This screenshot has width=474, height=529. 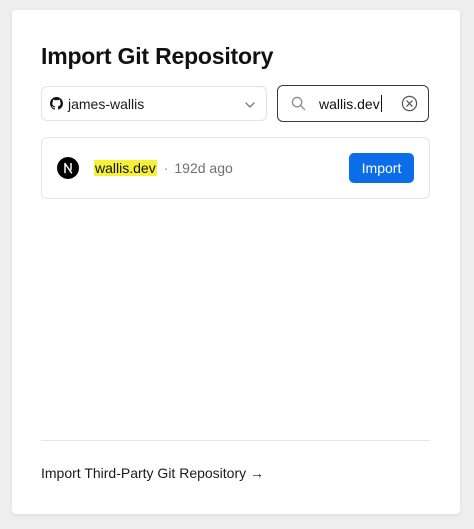 I want to click on page-title: Import Git Repository, so click(x=157, y=56).